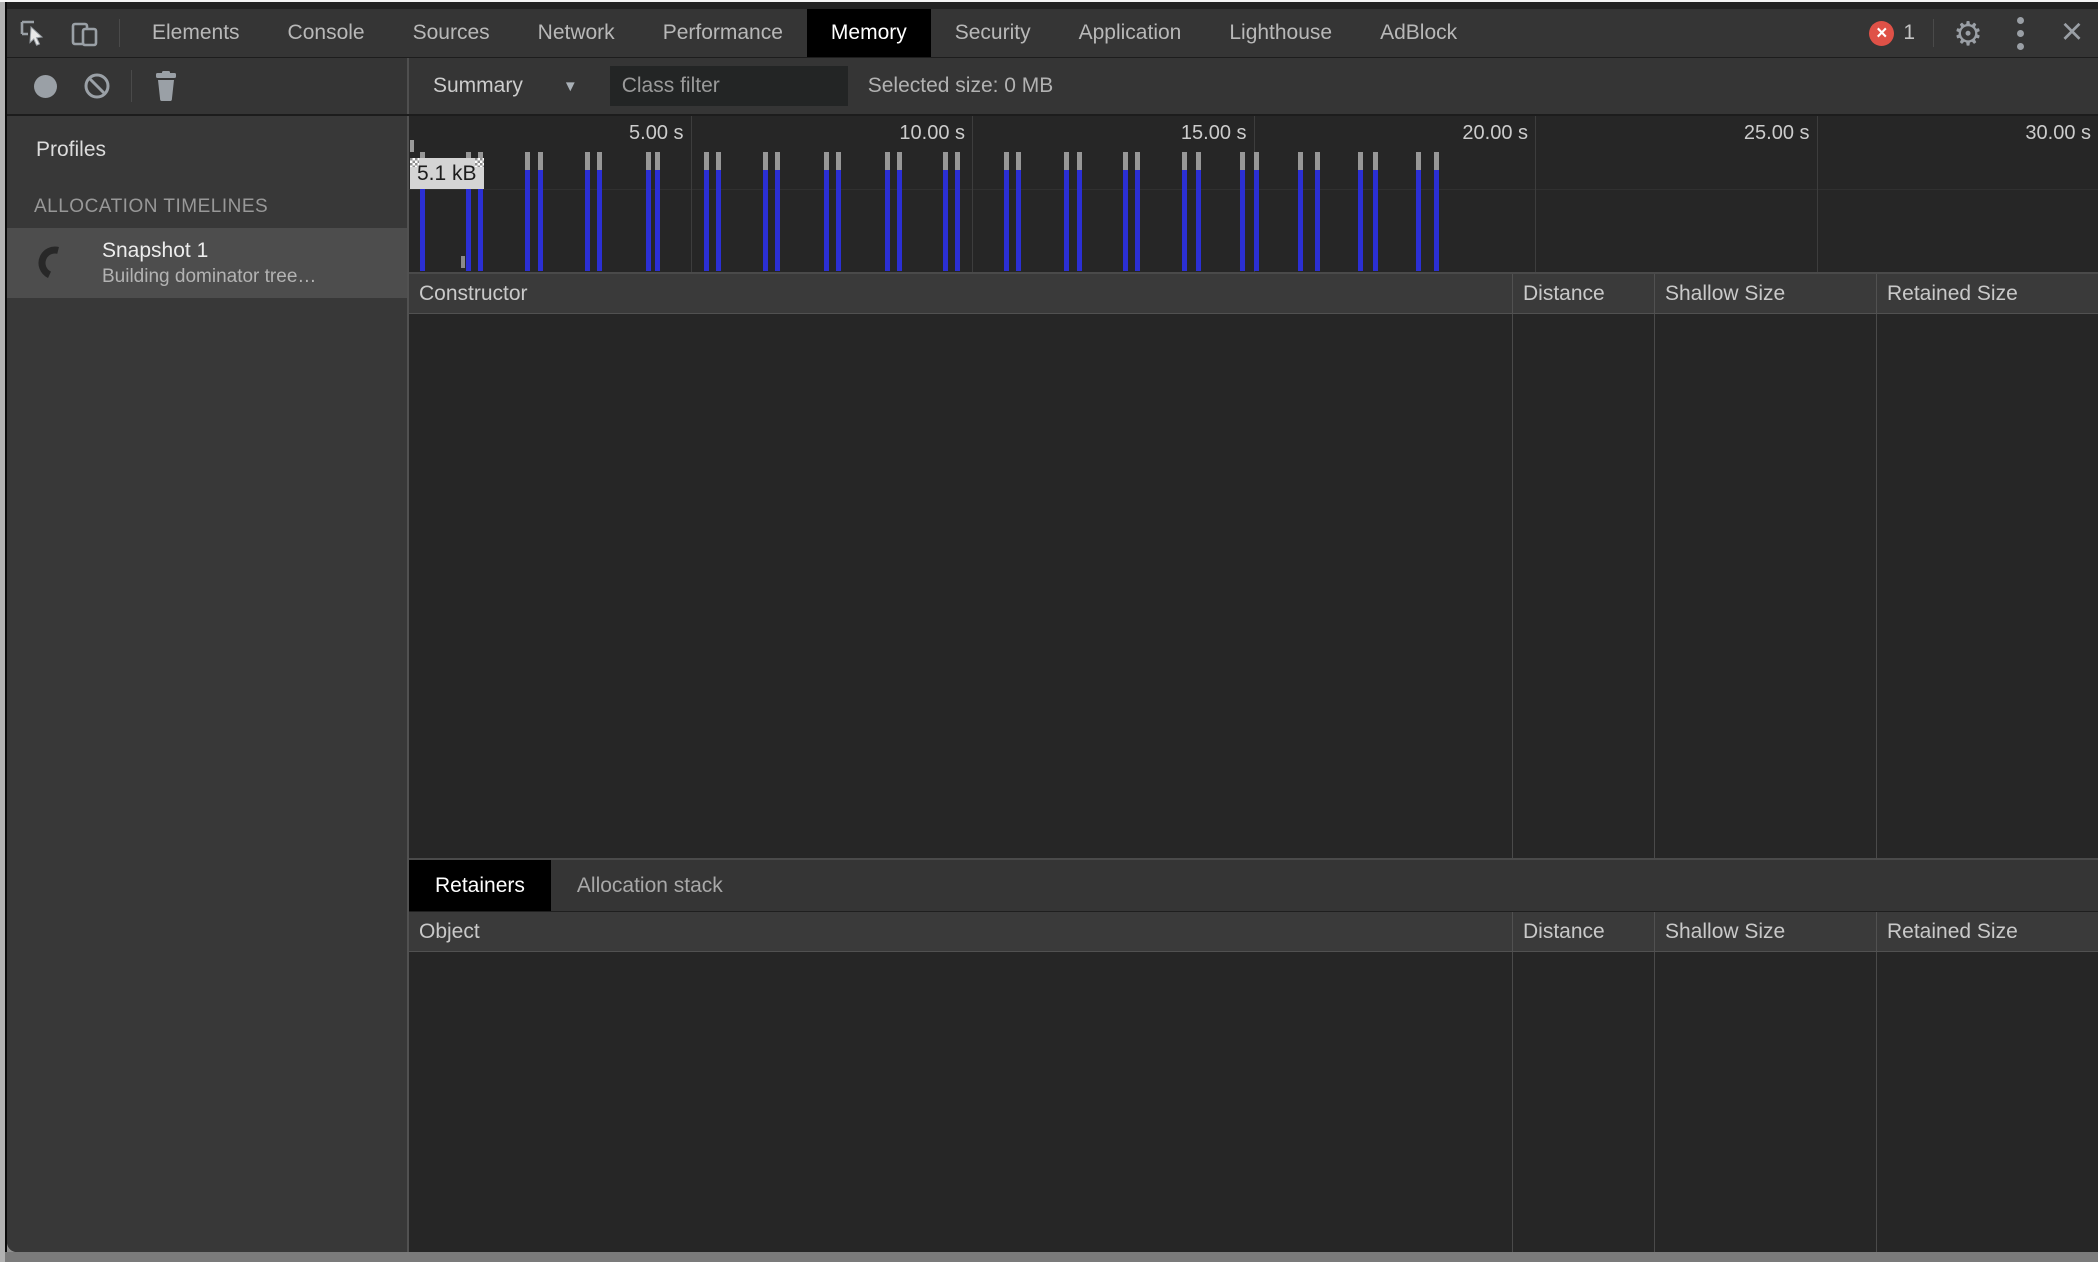 The height and width of the screenshot is (1262, 2098). Describe the element at coordinates (932, 133) in the screenshot. I see `timeline-tick-label: 10.00 s` at that location.